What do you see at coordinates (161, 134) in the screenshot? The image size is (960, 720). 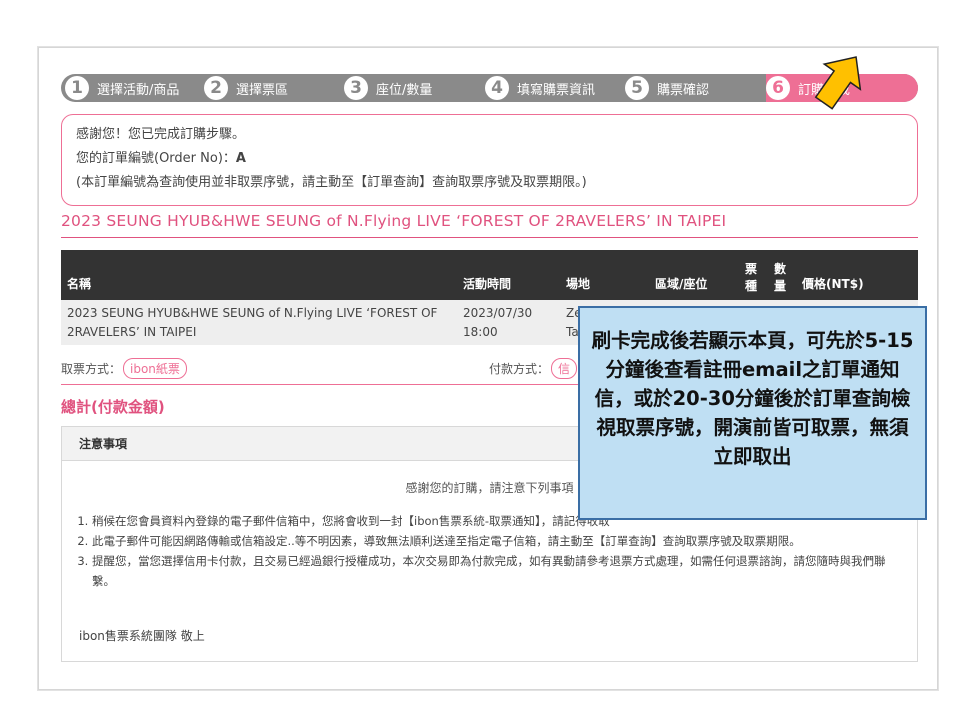 I see `thanks-message: 感謝您！您已完成訂購步驟。` at bounding box center [161, 134].